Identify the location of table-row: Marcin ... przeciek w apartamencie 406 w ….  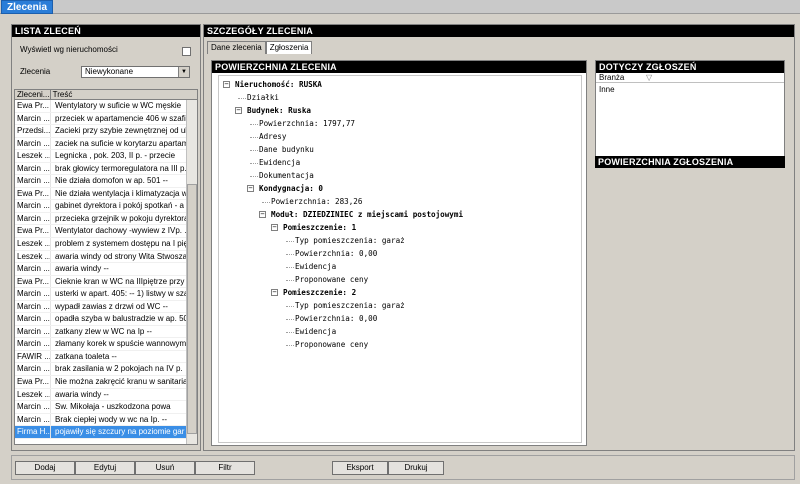
(106, 119).